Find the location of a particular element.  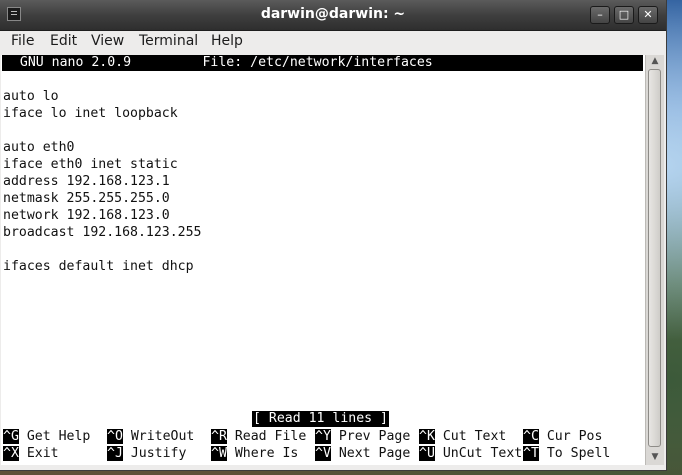

shortcut-to-spell: ^T To Spell is located at coordinates (566, 453).